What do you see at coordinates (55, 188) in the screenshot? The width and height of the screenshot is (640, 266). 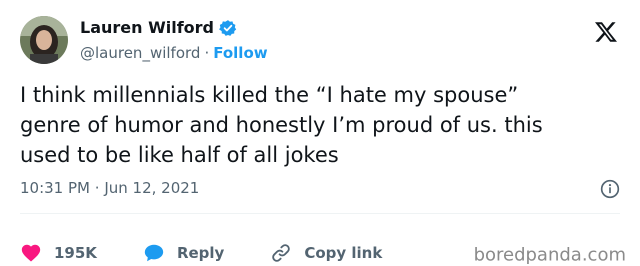 I see `tweet-time: 10:31 PM` at bounding box center [55, 188].